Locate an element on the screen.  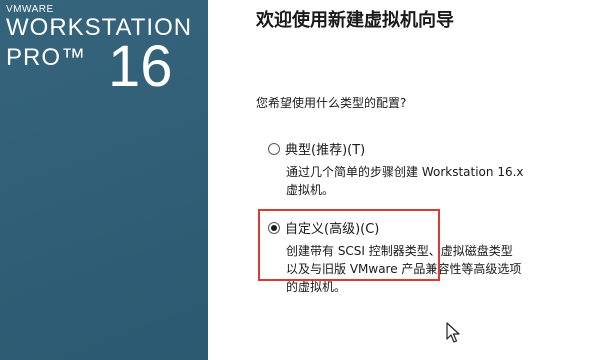
radio-row-typical: 典型(推荐)(T) is located at coordinates (428, 148).